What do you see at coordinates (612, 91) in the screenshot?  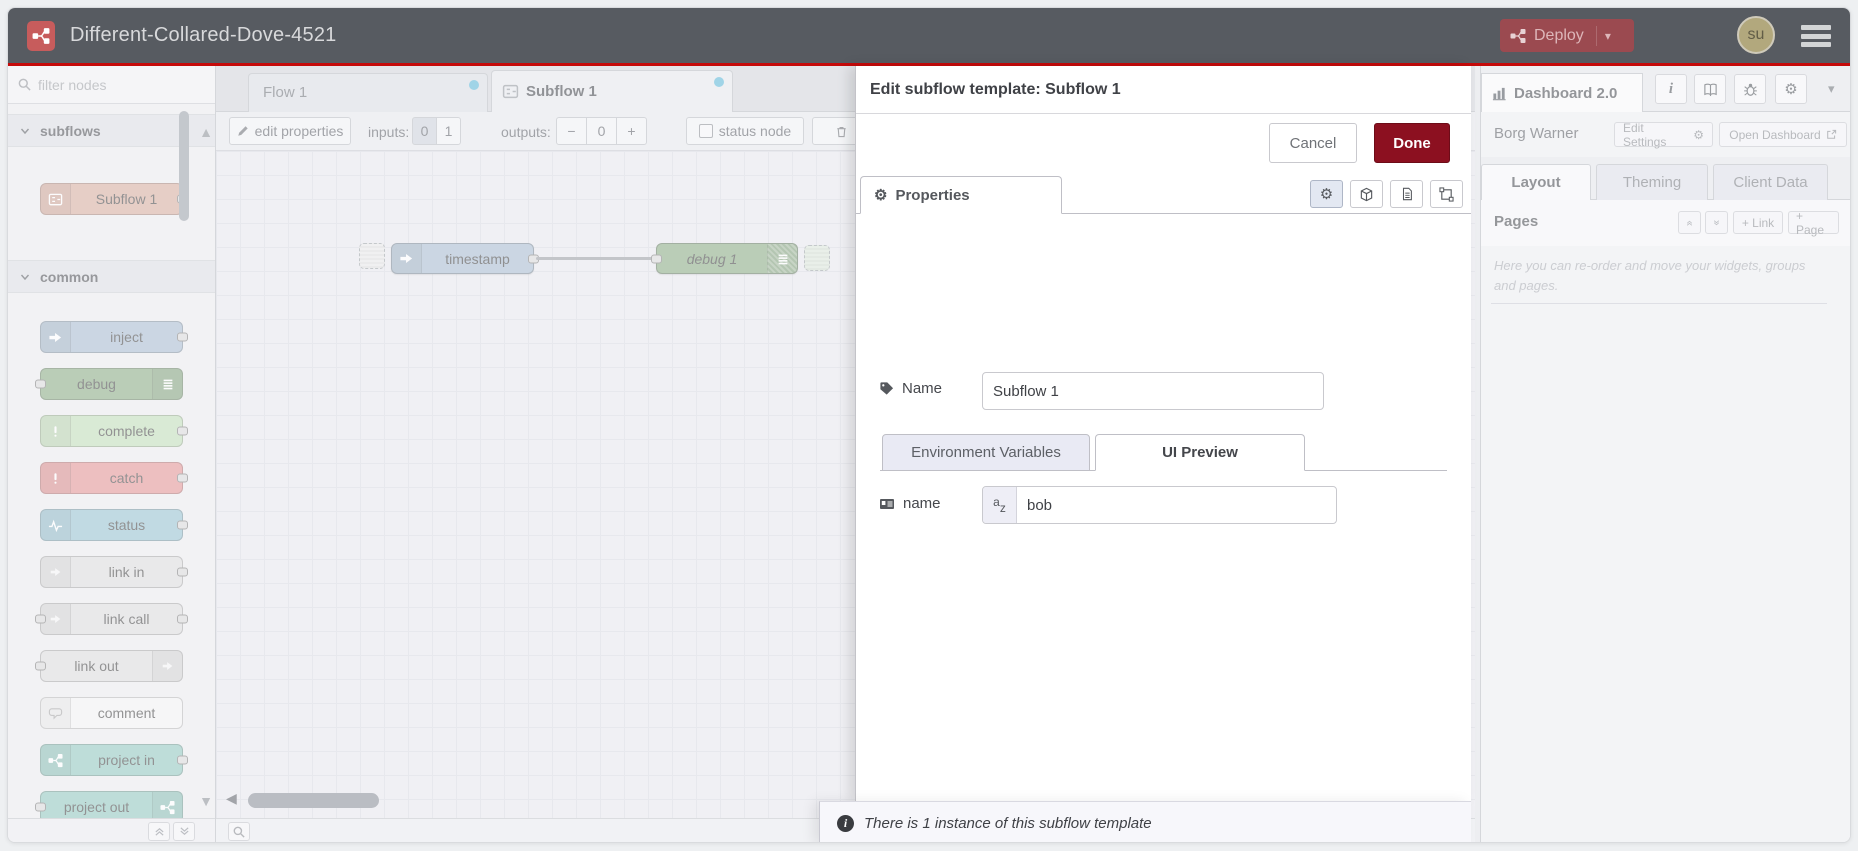 I see `tab-subflow-1: Subflow 1` at bounding box center [612, 91].